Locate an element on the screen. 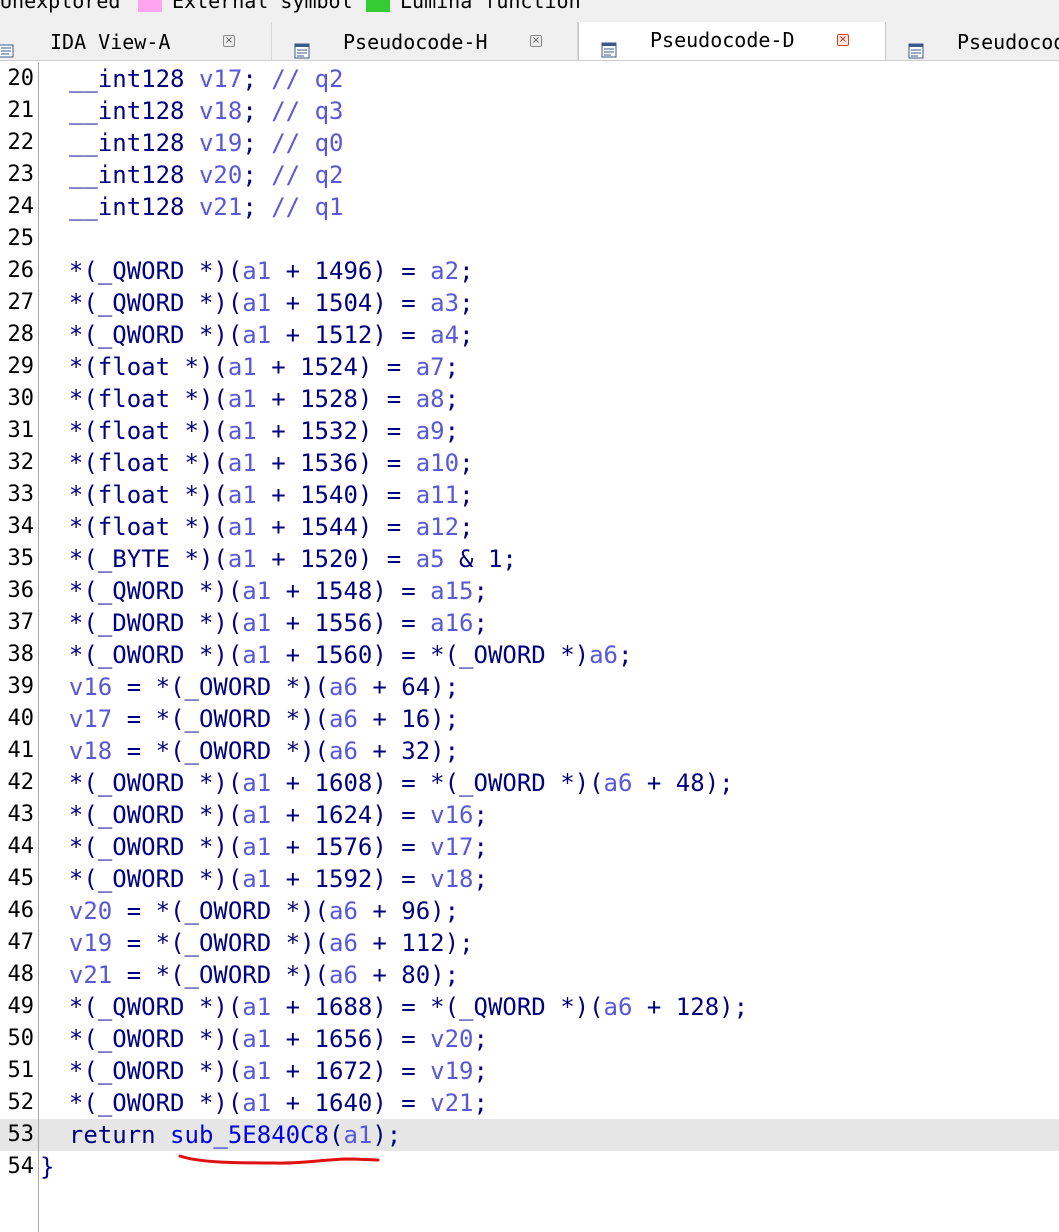 The image size is (1059, 1232). legend-label-unexplored: Unexplored is located at coordinates (60, 6).